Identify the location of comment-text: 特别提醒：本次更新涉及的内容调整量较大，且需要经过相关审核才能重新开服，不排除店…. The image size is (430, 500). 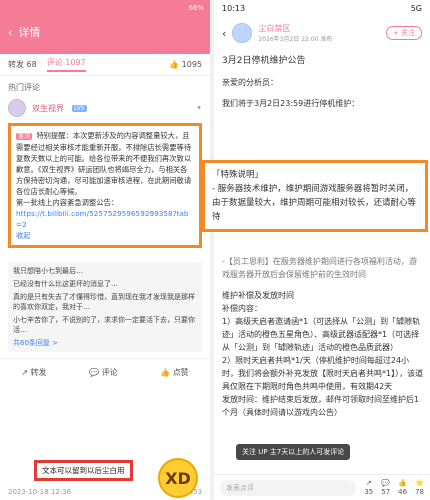
(104, 163).